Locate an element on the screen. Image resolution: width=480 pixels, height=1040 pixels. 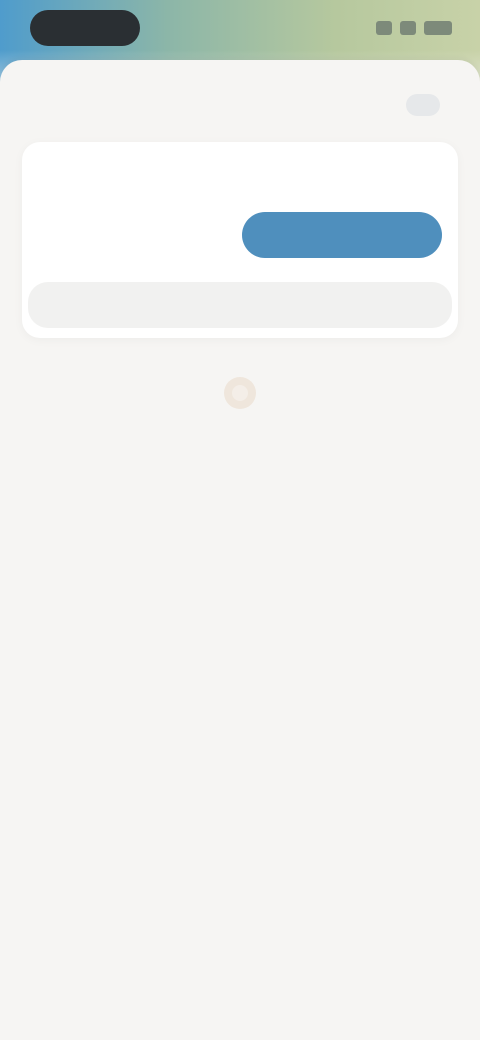
status-icons is located at coordinates (402, 28).